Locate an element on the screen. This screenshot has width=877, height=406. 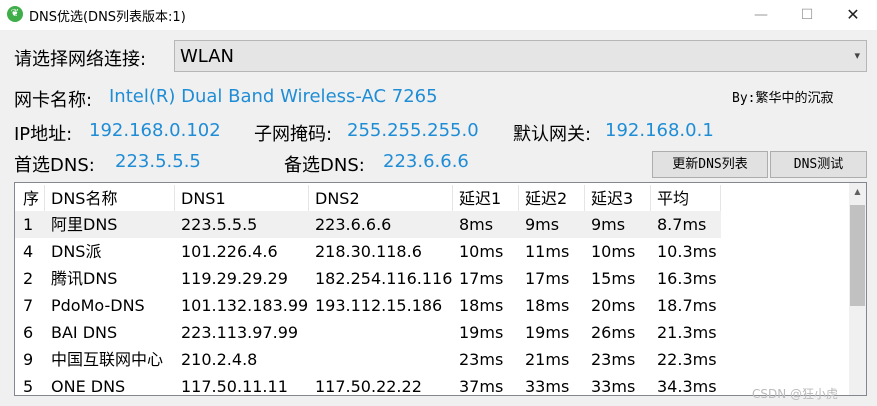
table-cell: 8ms is located at coordinates (476, 224).